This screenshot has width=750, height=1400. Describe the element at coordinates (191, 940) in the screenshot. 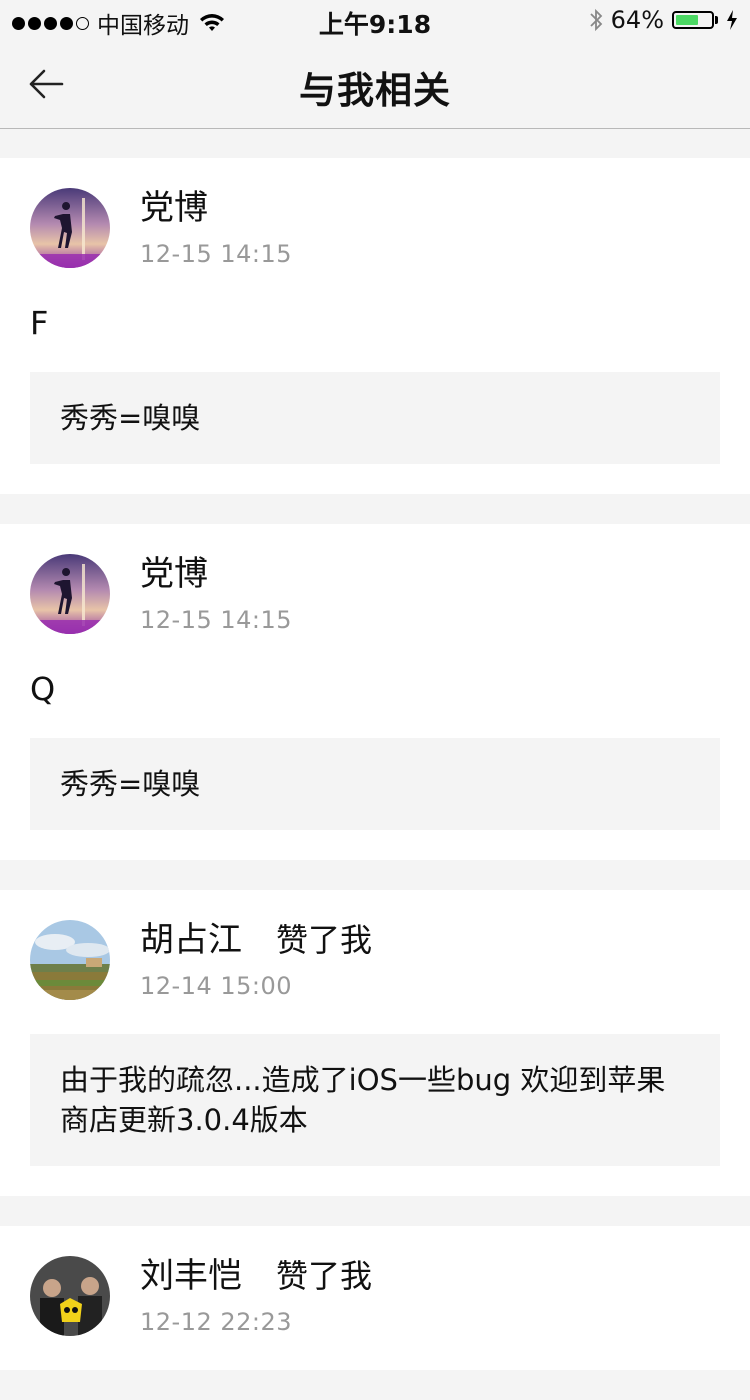

I see `user-name: 胡占江` at that location.